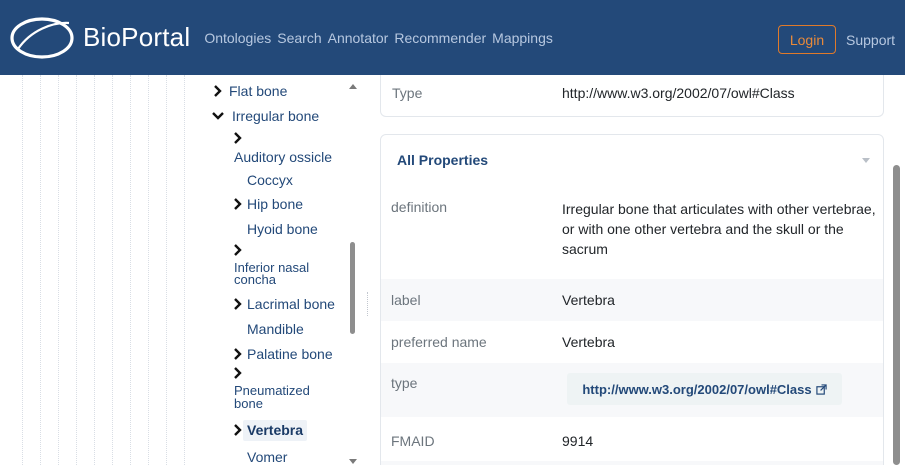  Describe the element at coordinates (137, 37) in the screenshot. I see `brand-name: BioPortal` at that location.